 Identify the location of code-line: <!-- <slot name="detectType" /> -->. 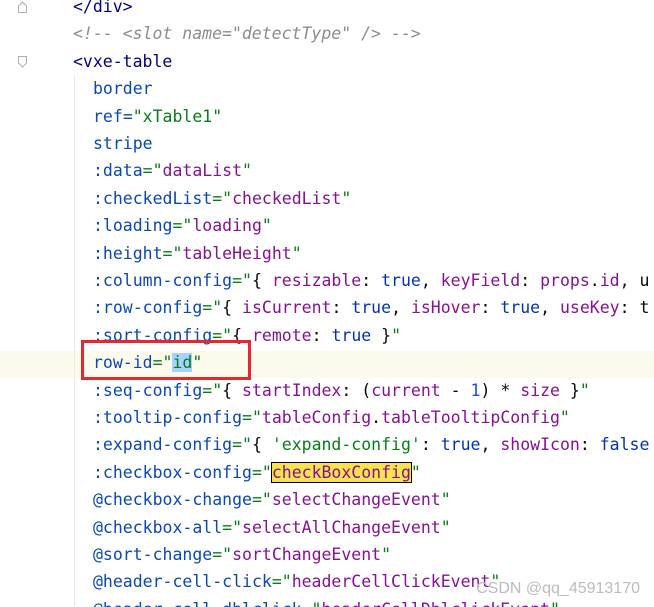
(247, 33).